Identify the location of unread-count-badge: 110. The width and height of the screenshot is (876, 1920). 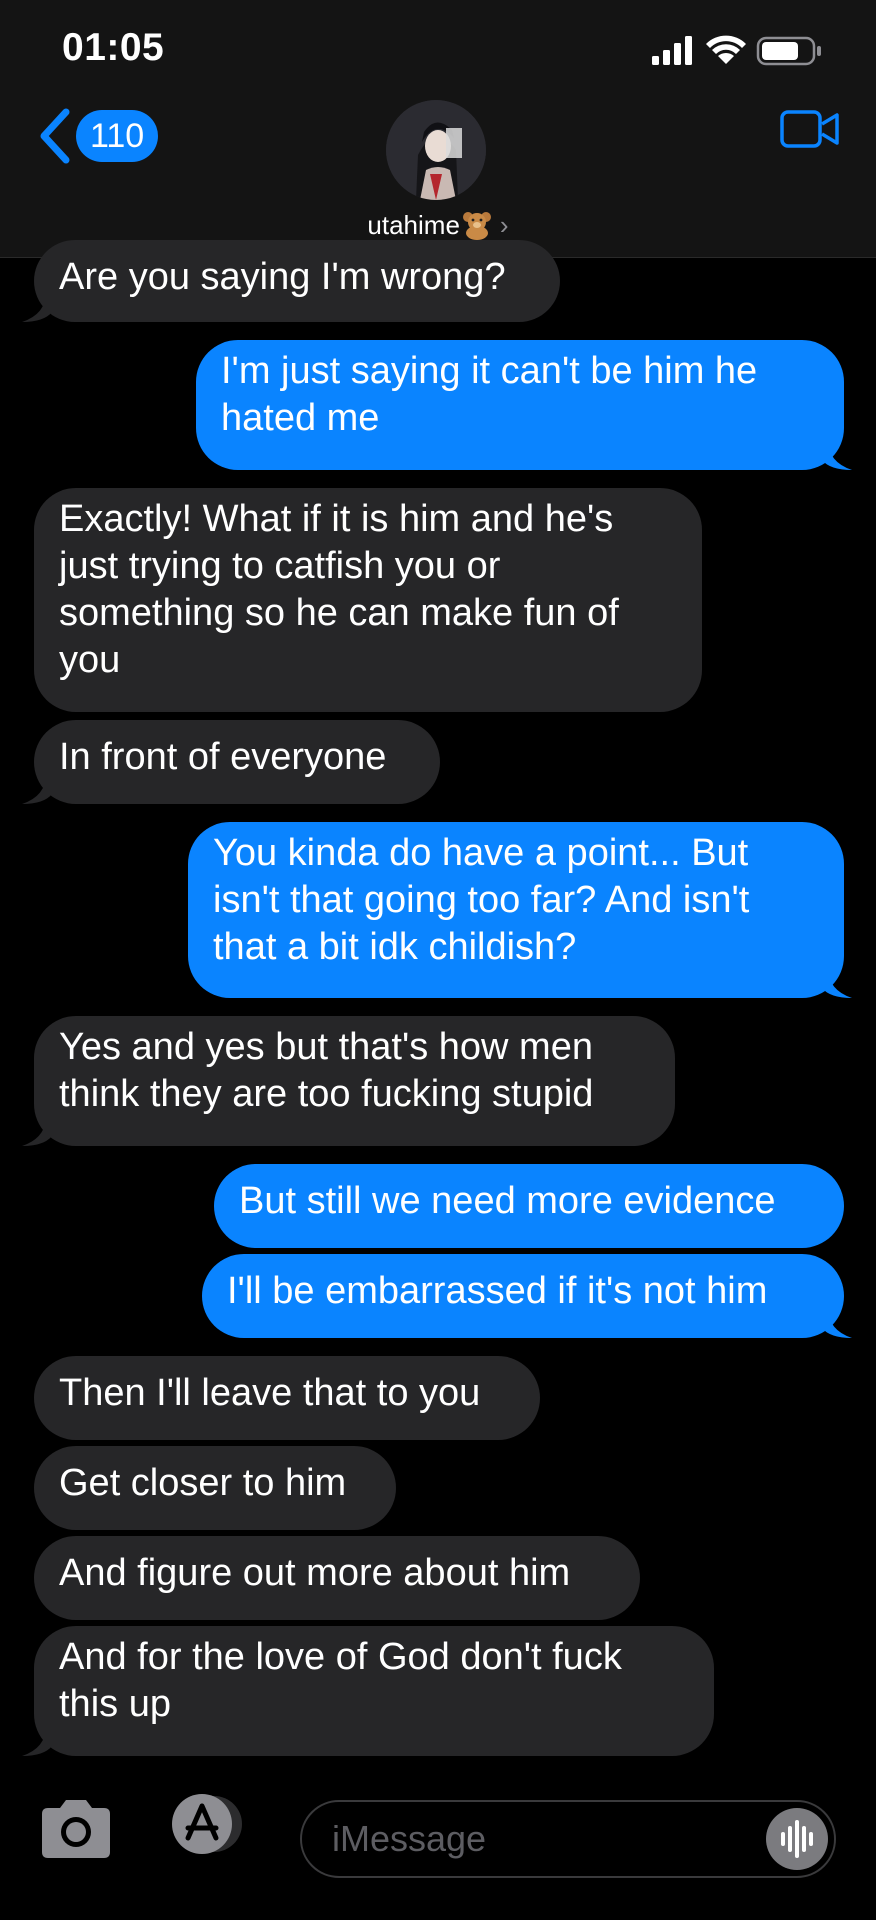
(117, 136).